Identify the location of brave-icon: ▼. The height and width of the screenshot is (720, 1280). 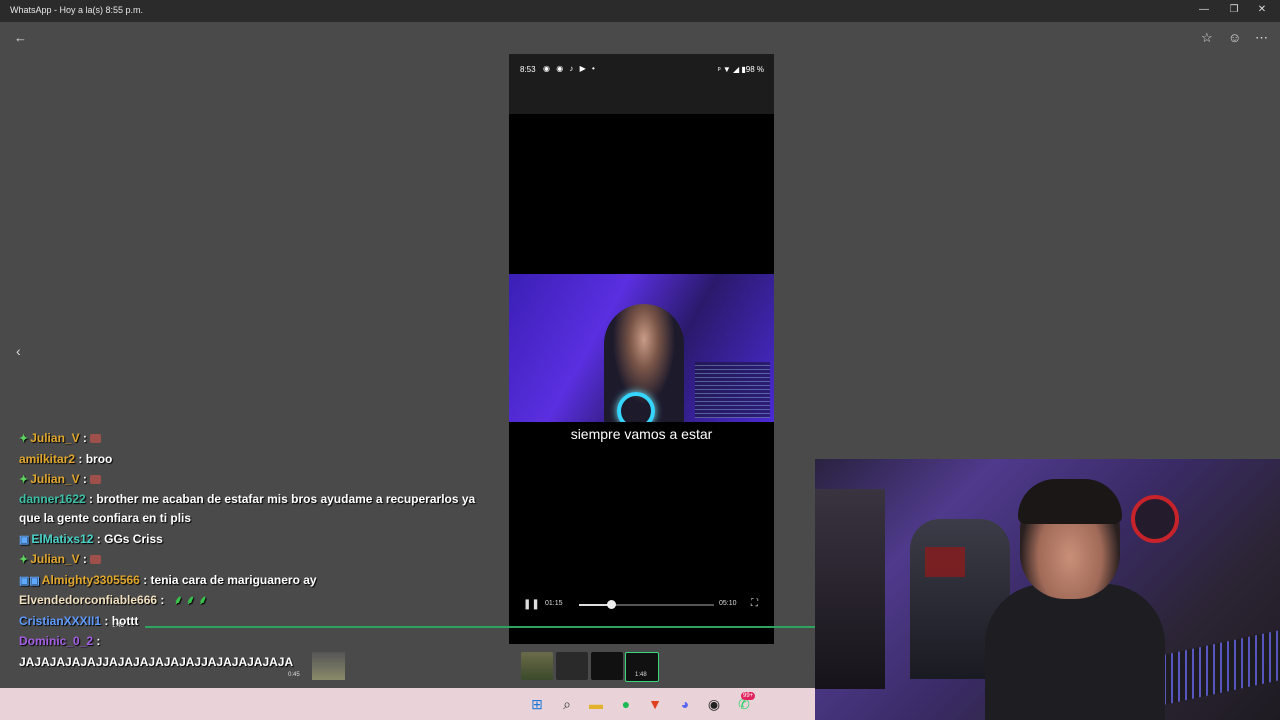
(655, 704).